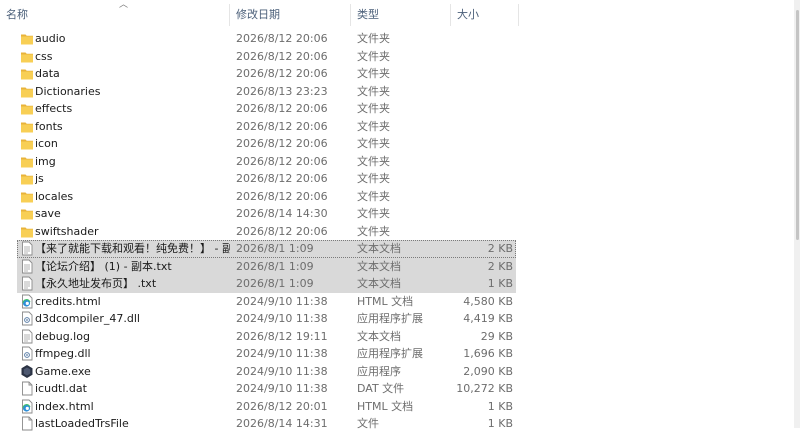 The height and width of the screenshot is (434, 800). Describe the element at coordinates (291, 14) in the screenshot. I see `column-header-date: 修改日期` at that location.